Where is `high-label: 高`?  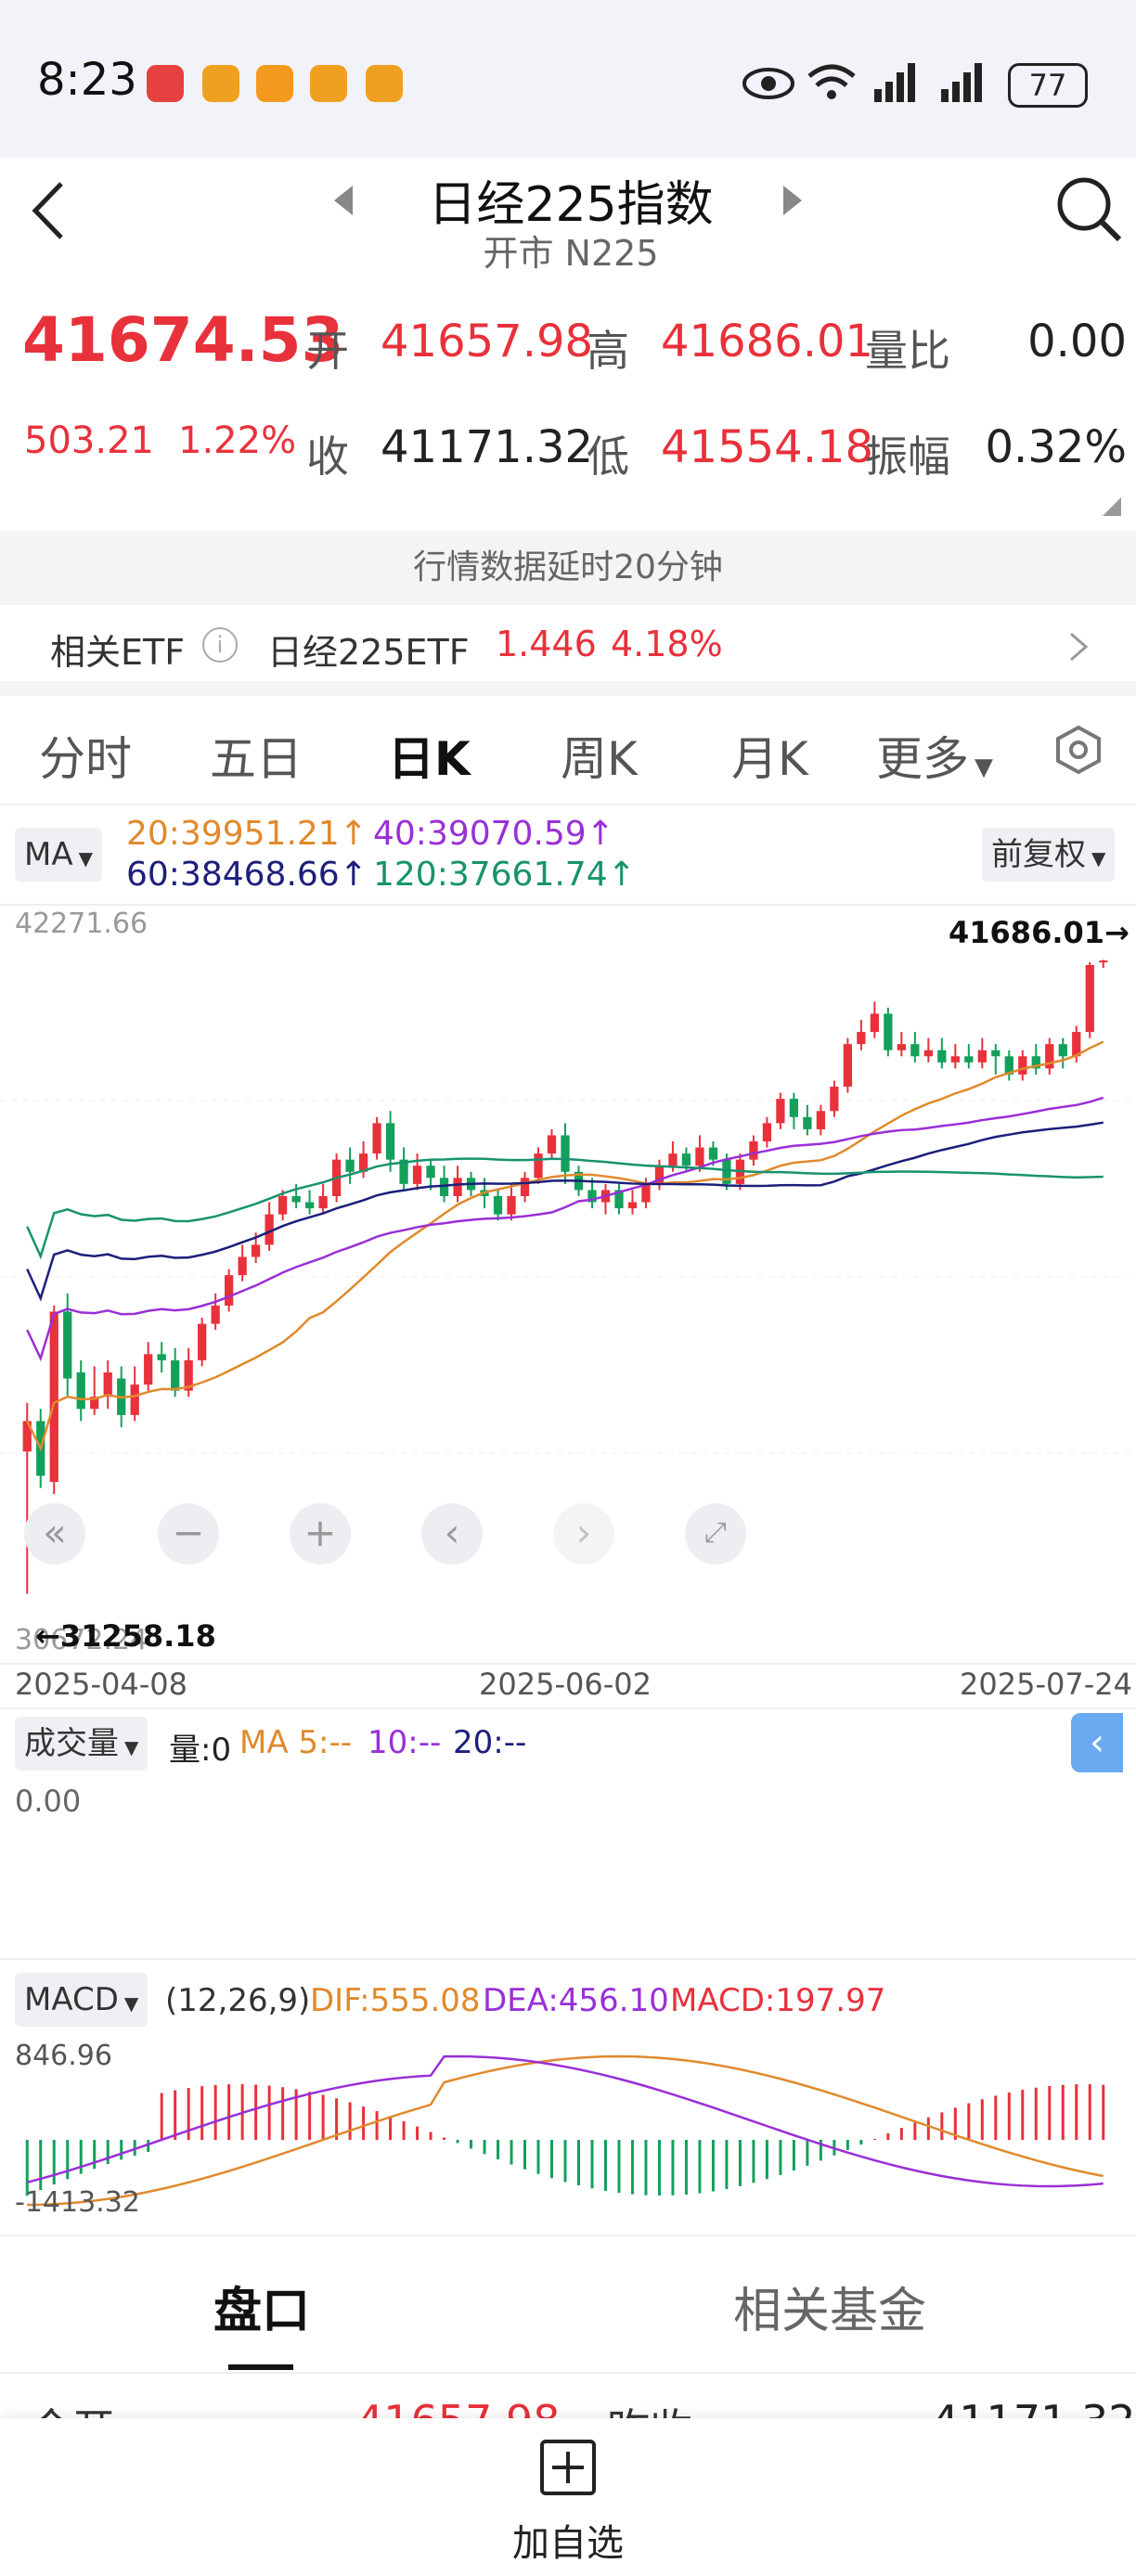 high-label: 高 is located at coordinates (608, 351).